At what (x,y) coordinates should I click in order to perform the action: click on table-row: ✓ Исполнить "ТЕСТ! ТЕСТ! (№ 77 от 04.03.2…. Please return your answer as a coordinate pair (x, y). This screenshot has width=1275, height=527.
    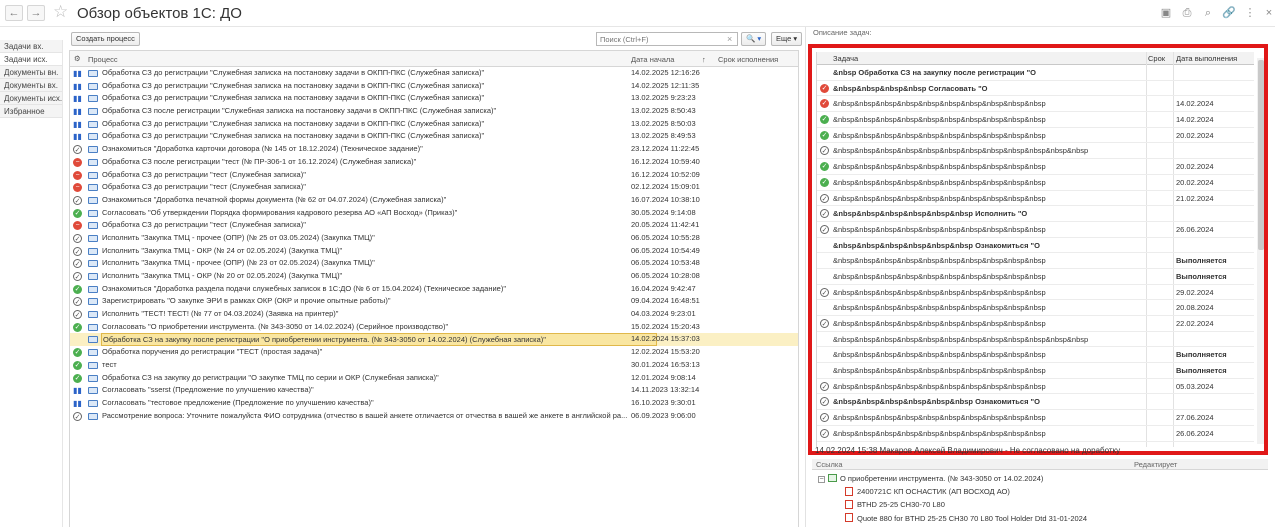
    Looking at the image, I should click on (434, 314).